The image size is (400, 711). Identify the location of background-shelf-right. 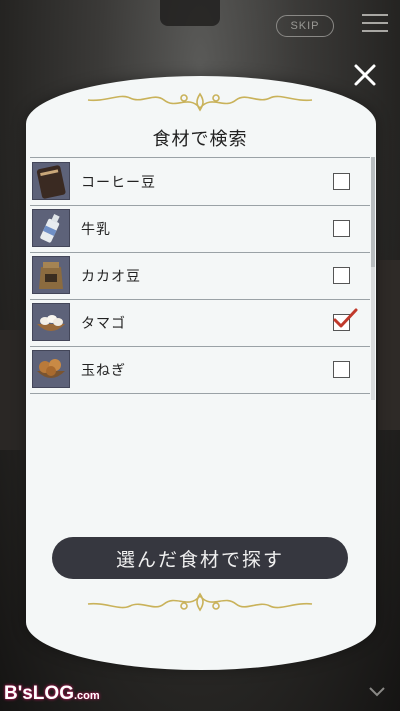
(389, 345).